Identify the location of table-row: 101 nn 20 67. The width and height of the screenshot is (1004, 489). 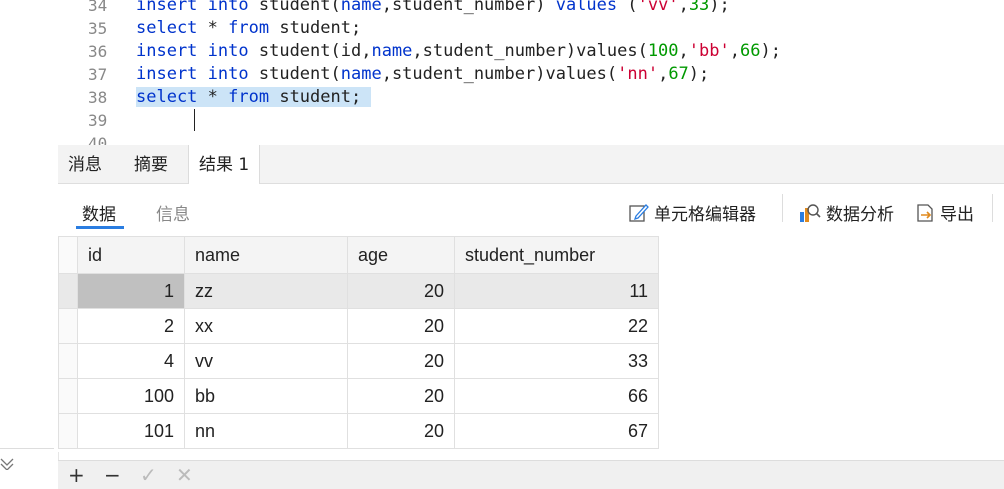
(358, 431).